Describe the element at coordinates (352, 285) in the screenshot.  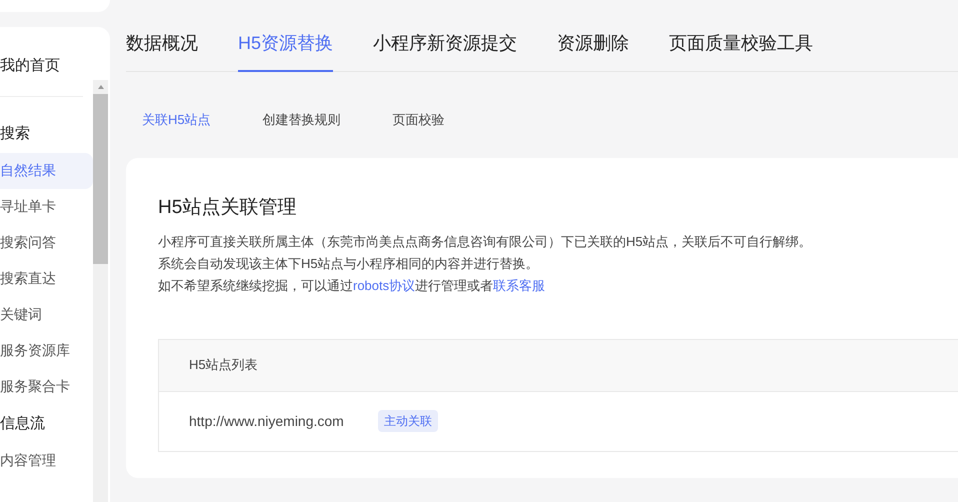
I see `description-text: 如不希望系统继续挖掘，可以通过robots协议进行管理或者联系客服` at that location.